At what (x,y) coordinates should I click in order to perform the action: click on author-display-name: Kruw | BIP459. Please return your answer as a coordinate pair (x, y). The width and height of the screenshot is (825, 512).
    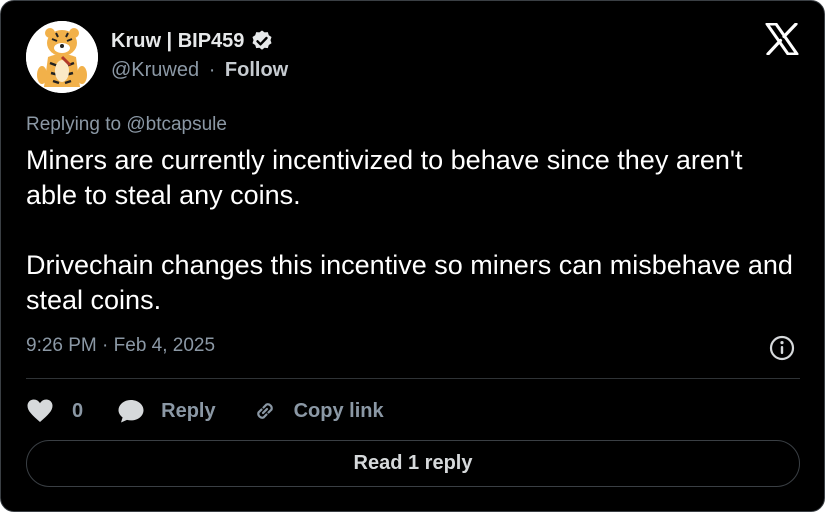
    Looking at the image, I should click on (177, 41).